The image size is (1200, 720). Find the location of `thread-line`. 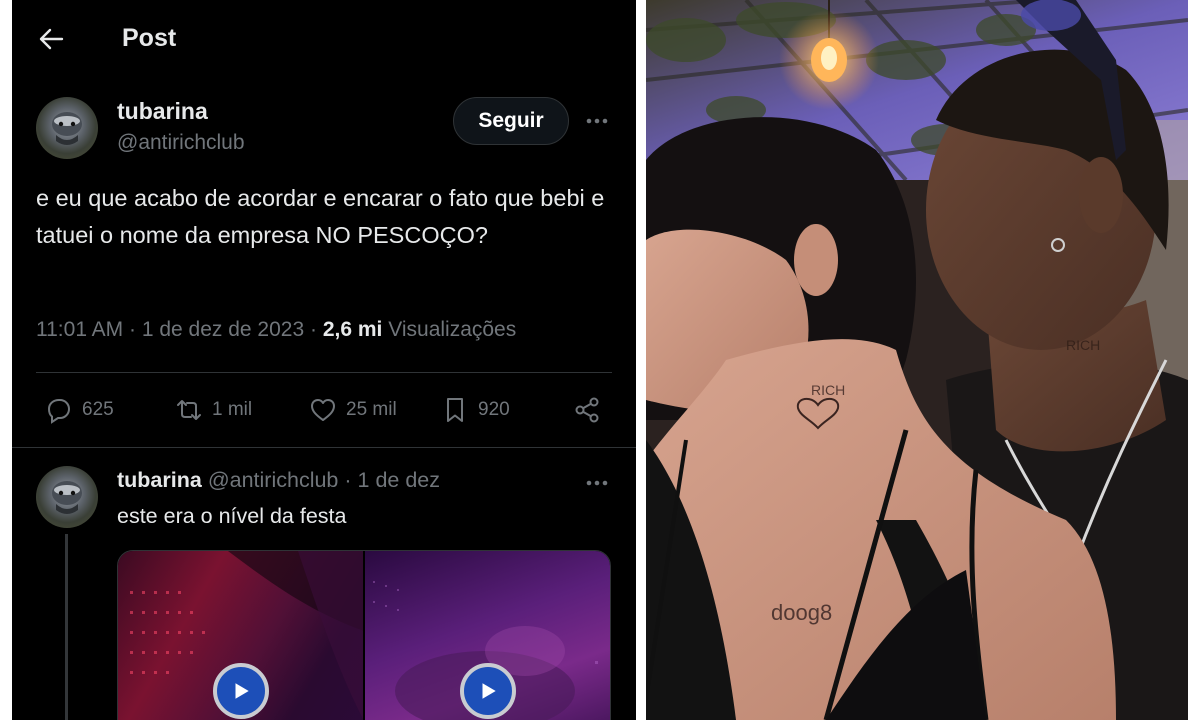

thread-line is located at coordinates (66, 627).